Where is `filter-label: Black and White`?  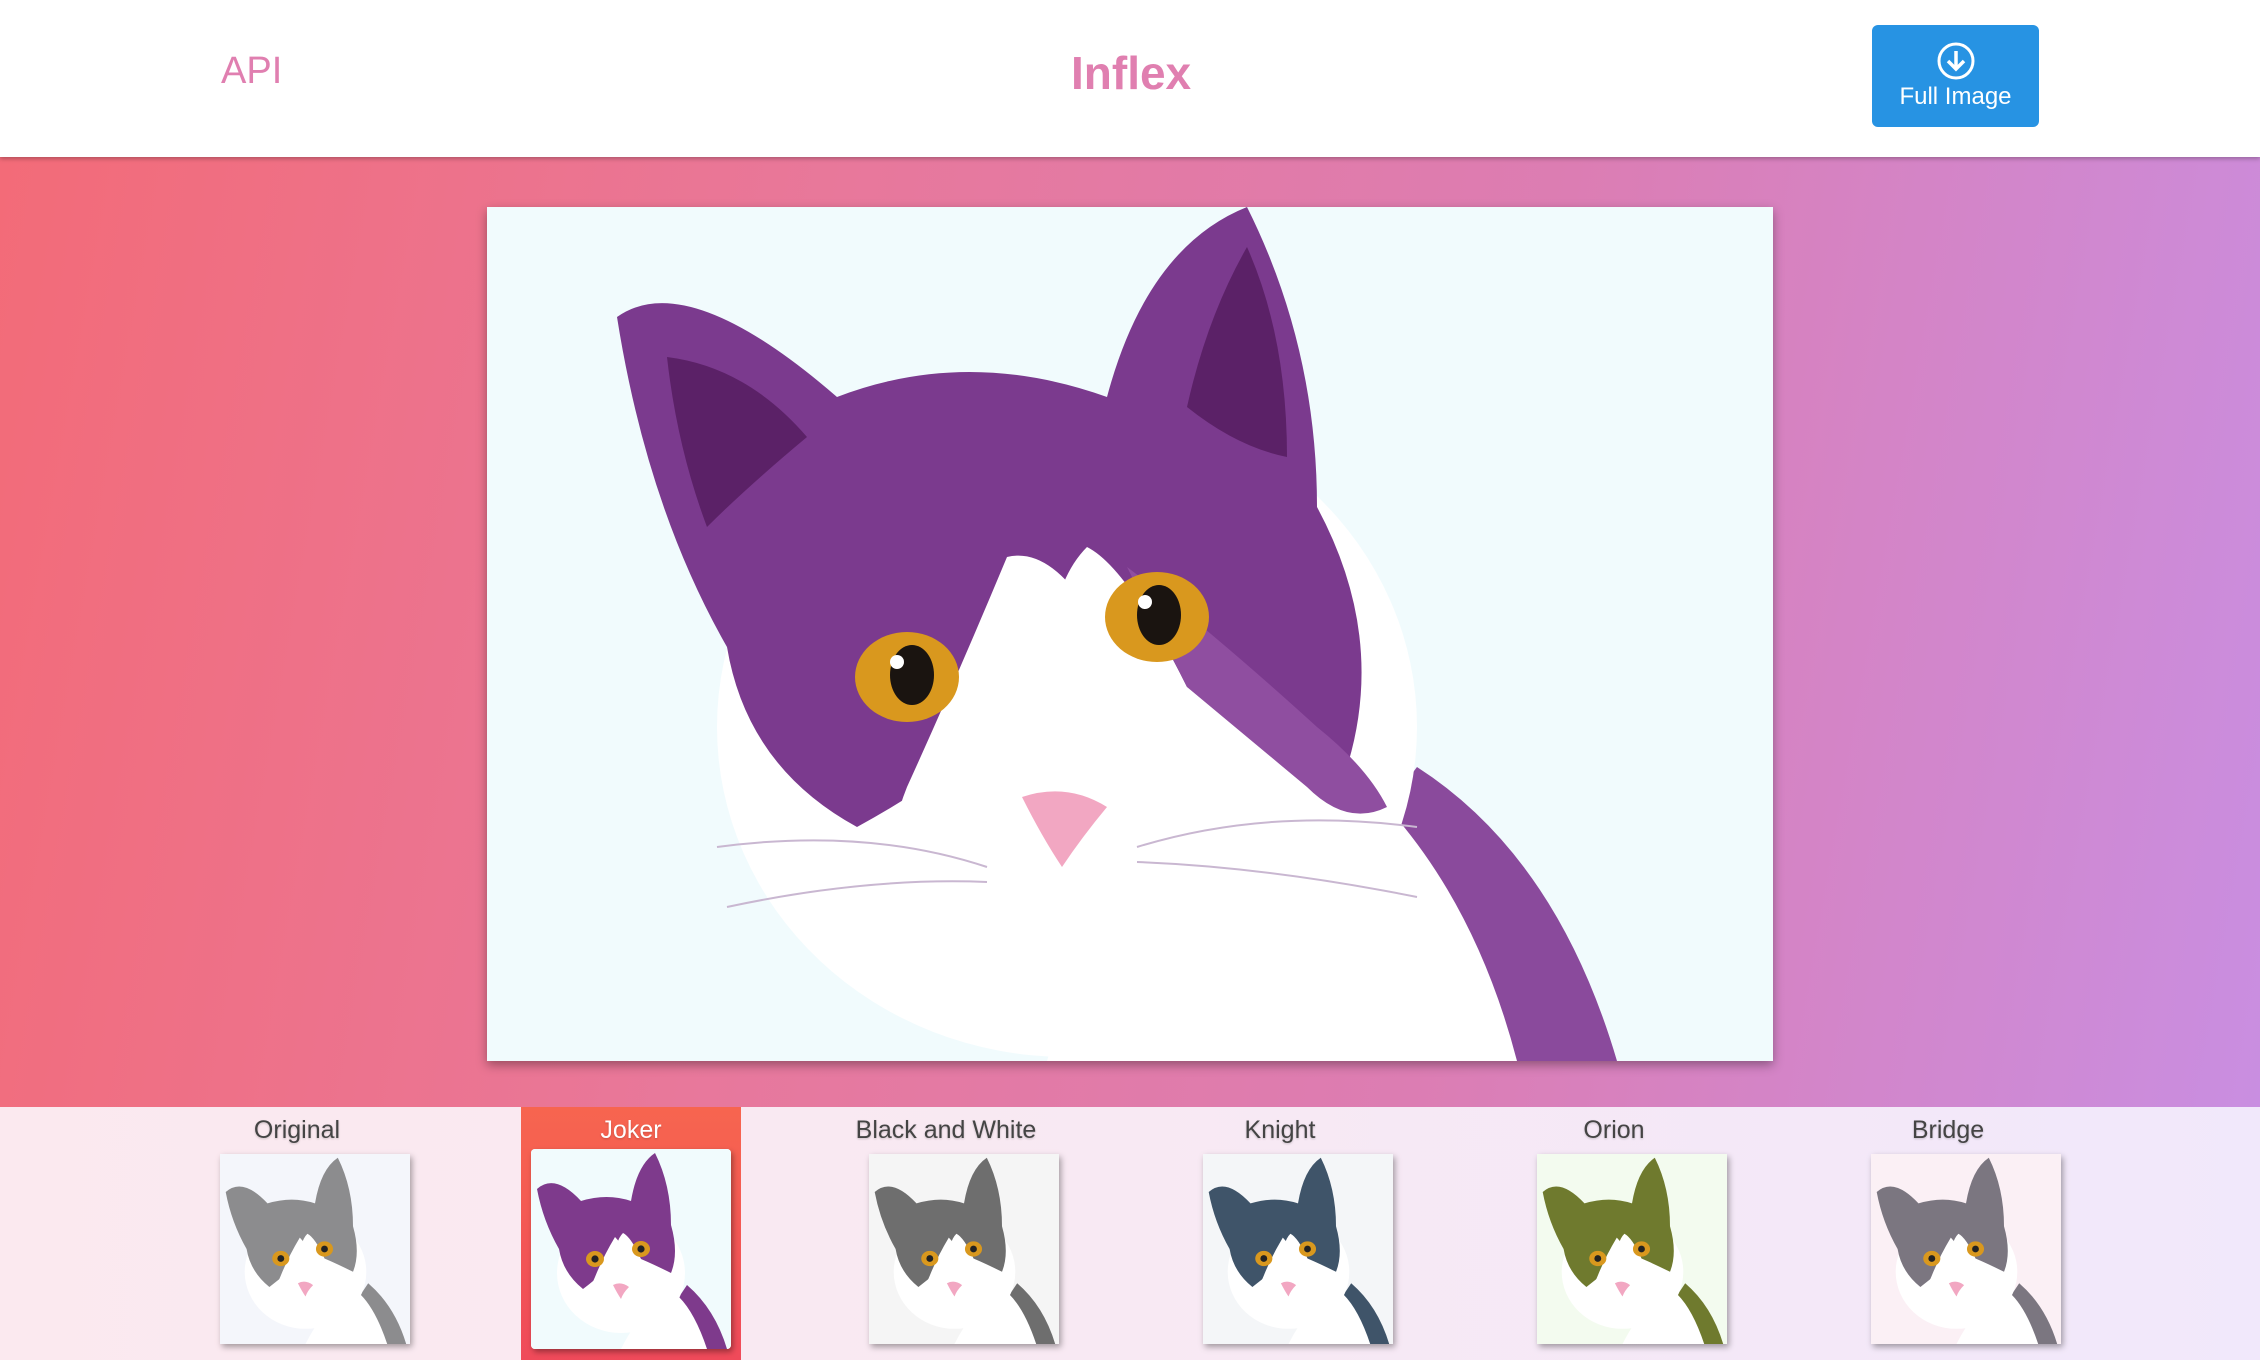 filter-label: Black and White is located at coordinates (946, 1130).